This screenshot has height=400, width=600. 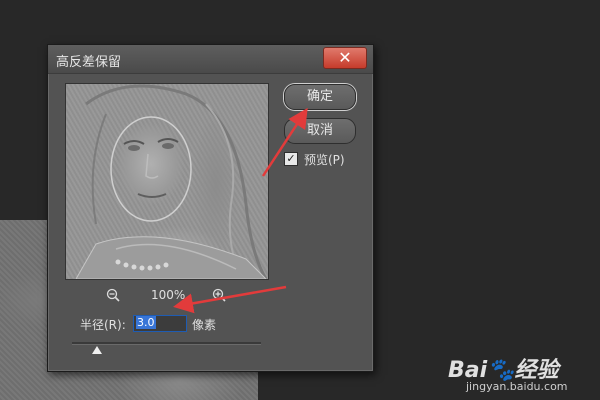 I want to click on watermark-url: jingyan.baidu.com, so click(x=517, y=386).